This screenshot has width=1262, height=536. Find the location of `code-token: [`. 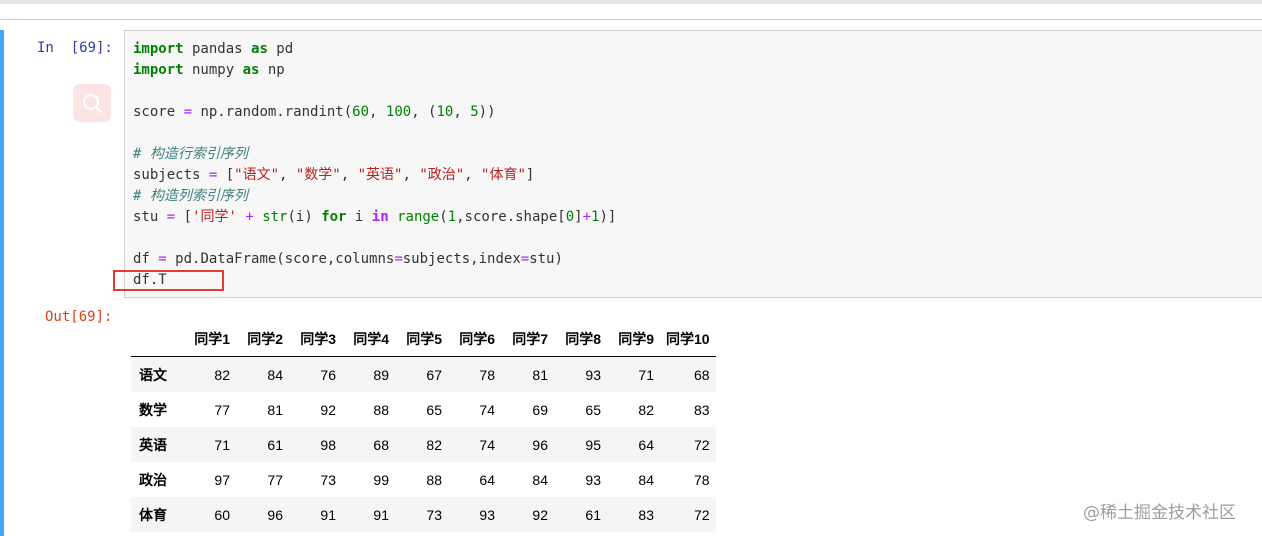

code-token: [ is located at coordinates (226, 175).